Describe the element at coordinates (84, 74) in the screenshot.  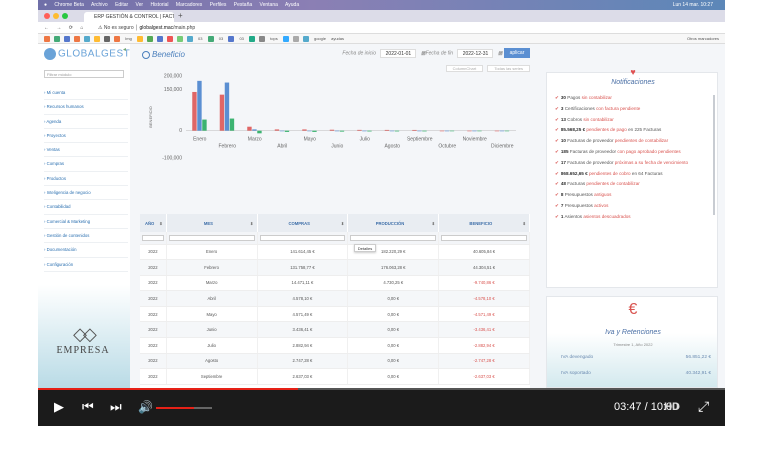
I see `module-filter-input: Filtrar módulo` at that location.